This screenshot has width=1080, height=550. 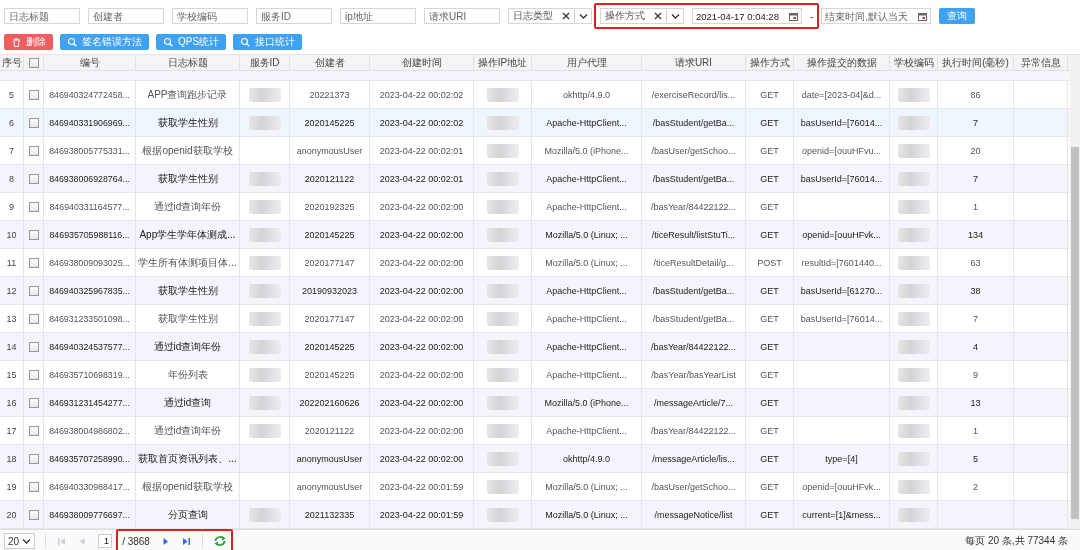 What do you see at coordinates (975, 234) in the screenshot?
I see `table-cell: 134` at bounding box center [975, 234].